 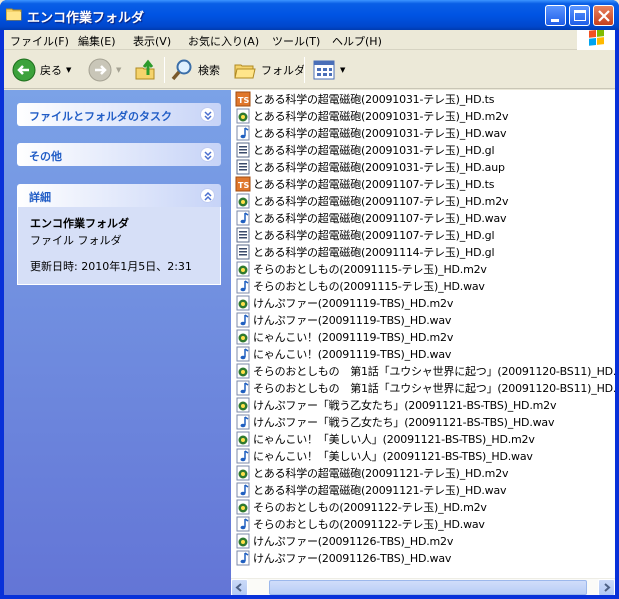 What do you see at coordinates (374, 252) in the screenshot?
I see `file-name: とある科学の超電磁砲(20091114-テレ玉)_HD.gl` at bounding box center [374, 252].